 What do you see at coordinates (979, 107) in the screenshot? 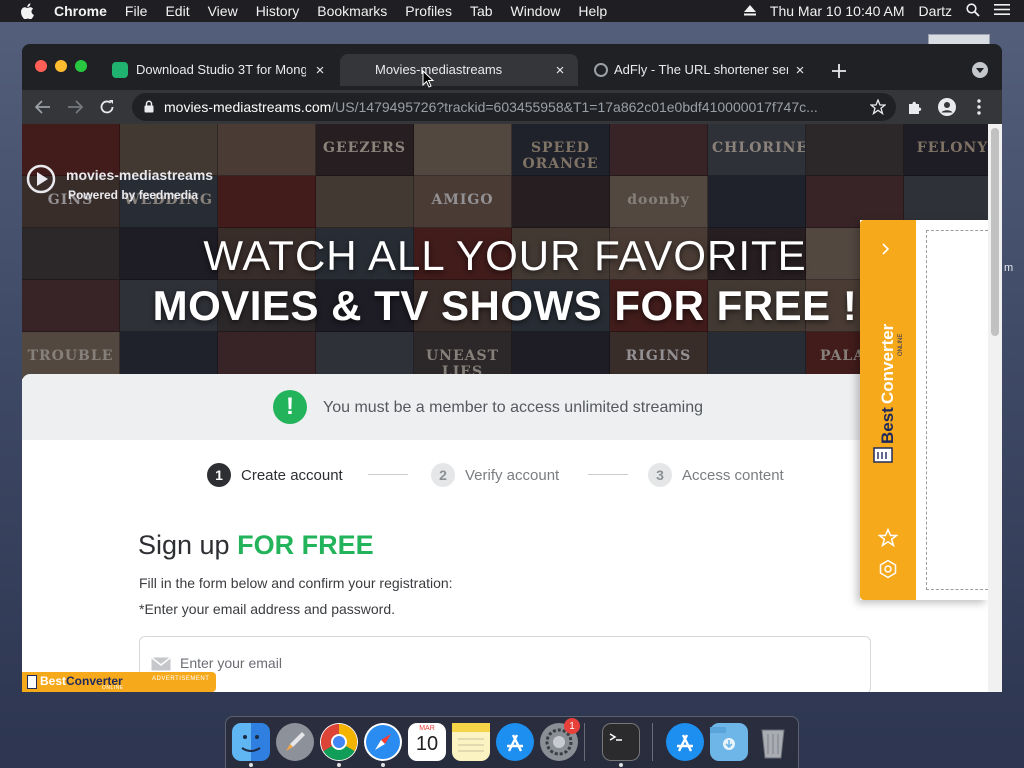
I see `kebab-menu-icon` at bounding box center [979, 107].